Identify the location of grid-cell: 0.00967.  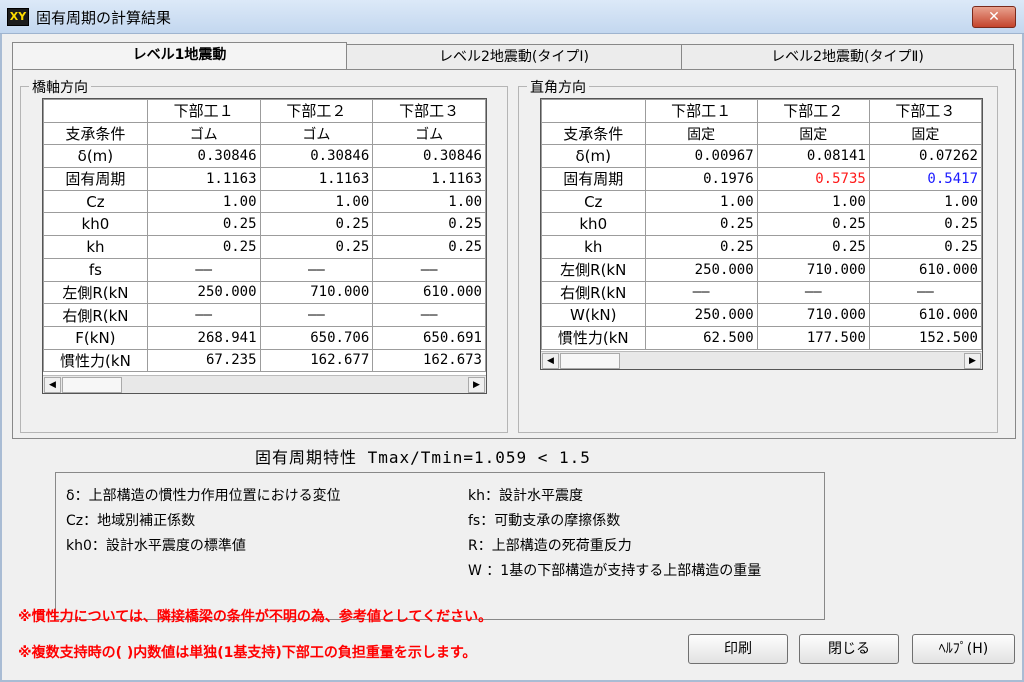
(701, 156).